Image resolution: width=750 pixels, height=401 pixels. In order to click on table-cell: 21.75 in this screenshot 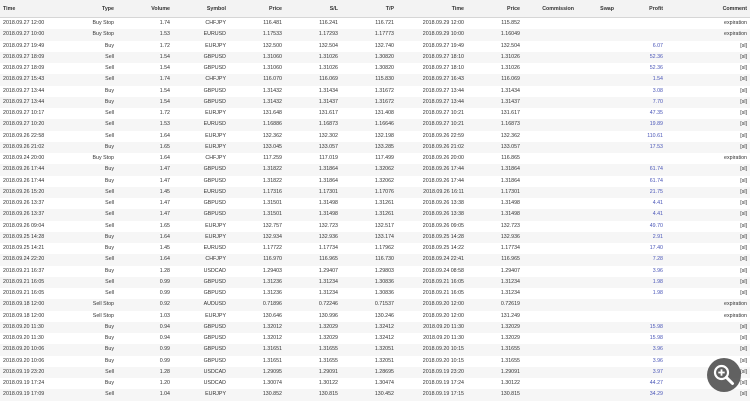, I will do `click(641, 192)`.